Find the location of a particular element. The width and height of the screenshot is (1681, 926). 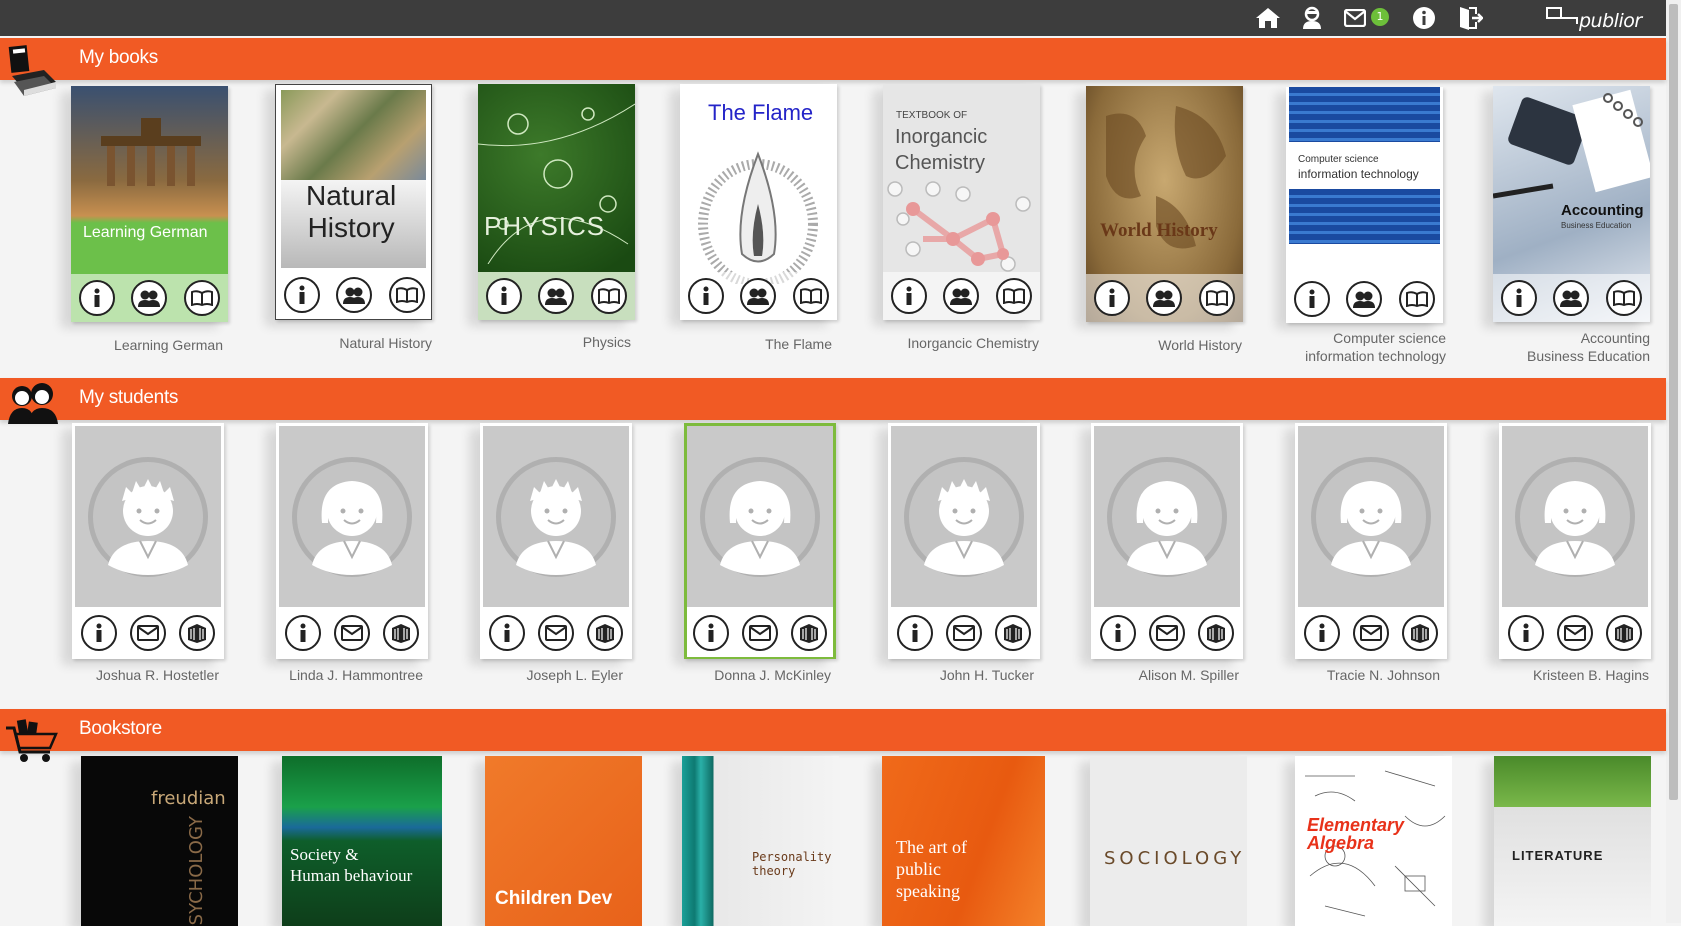

logout-icon is located at coordinates (1470, 18).